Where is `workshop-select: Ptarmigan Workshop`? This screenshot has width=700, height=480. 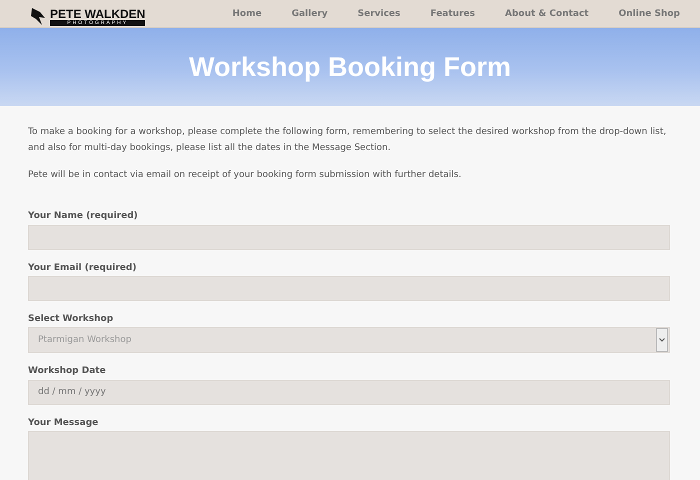
workshop-select: Ptarmigan Workshop is located at coordinates (349, 340).